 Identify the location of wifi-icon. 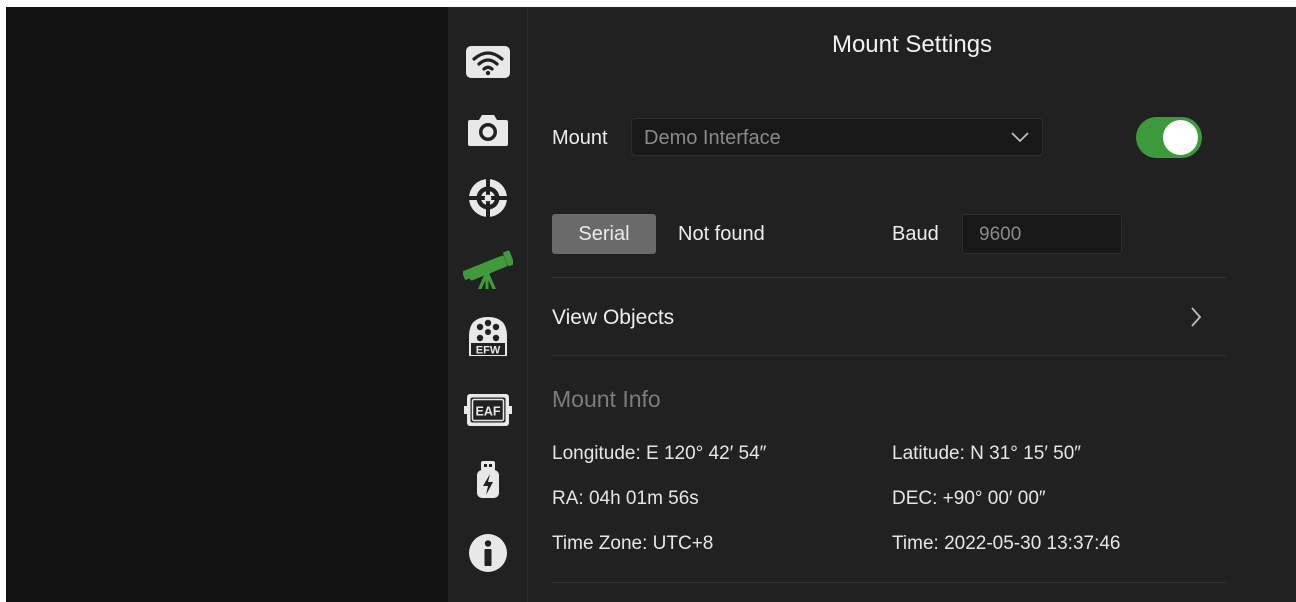
(488, 62).